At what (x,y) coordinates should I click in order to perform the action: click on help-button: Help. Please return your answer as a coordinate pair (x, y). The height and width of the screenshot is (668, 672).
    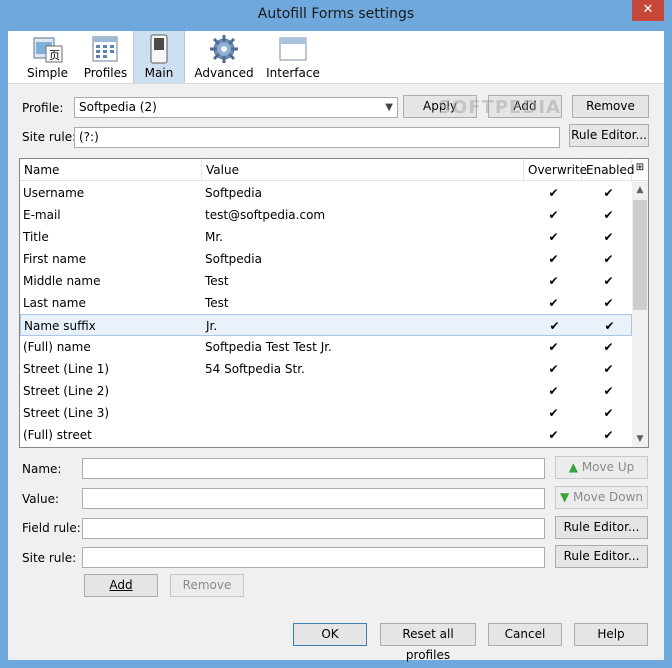
    Looking at the image, I should click on (611, 634).